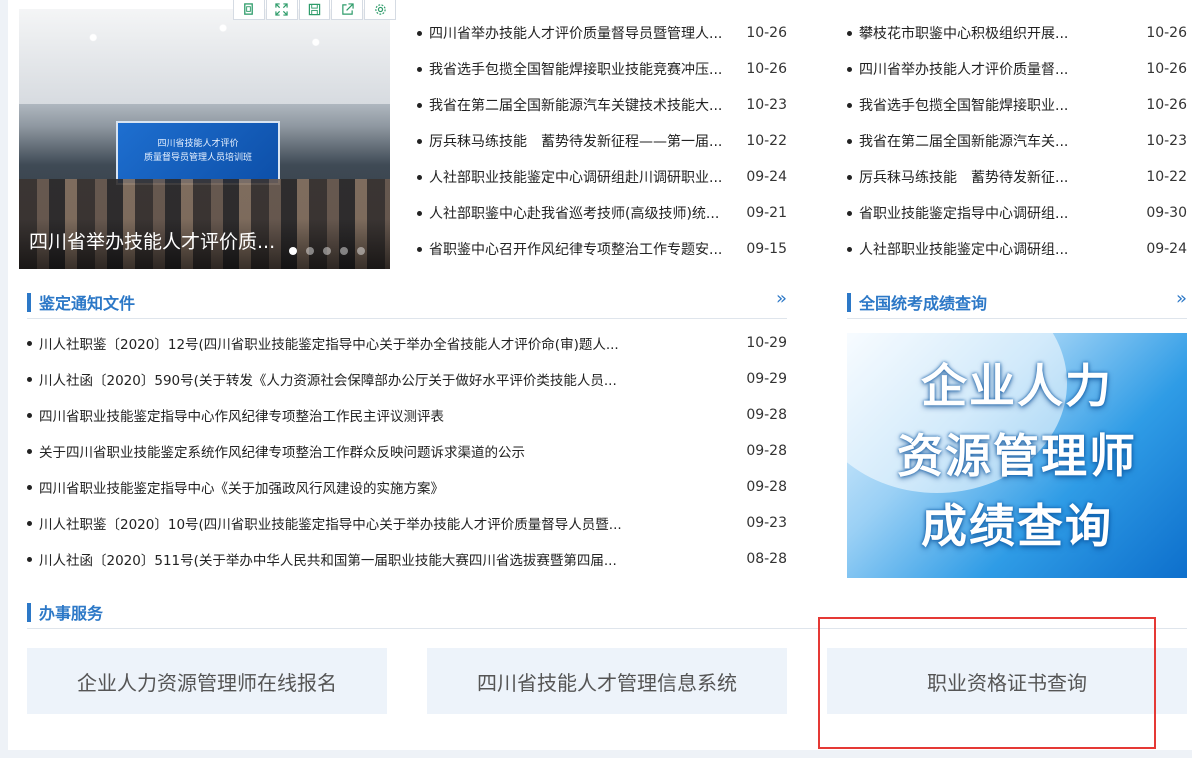  I want to click on list-item: 省职业技能鉴定指导中心调研组... 09-30, so click(1017, 213).